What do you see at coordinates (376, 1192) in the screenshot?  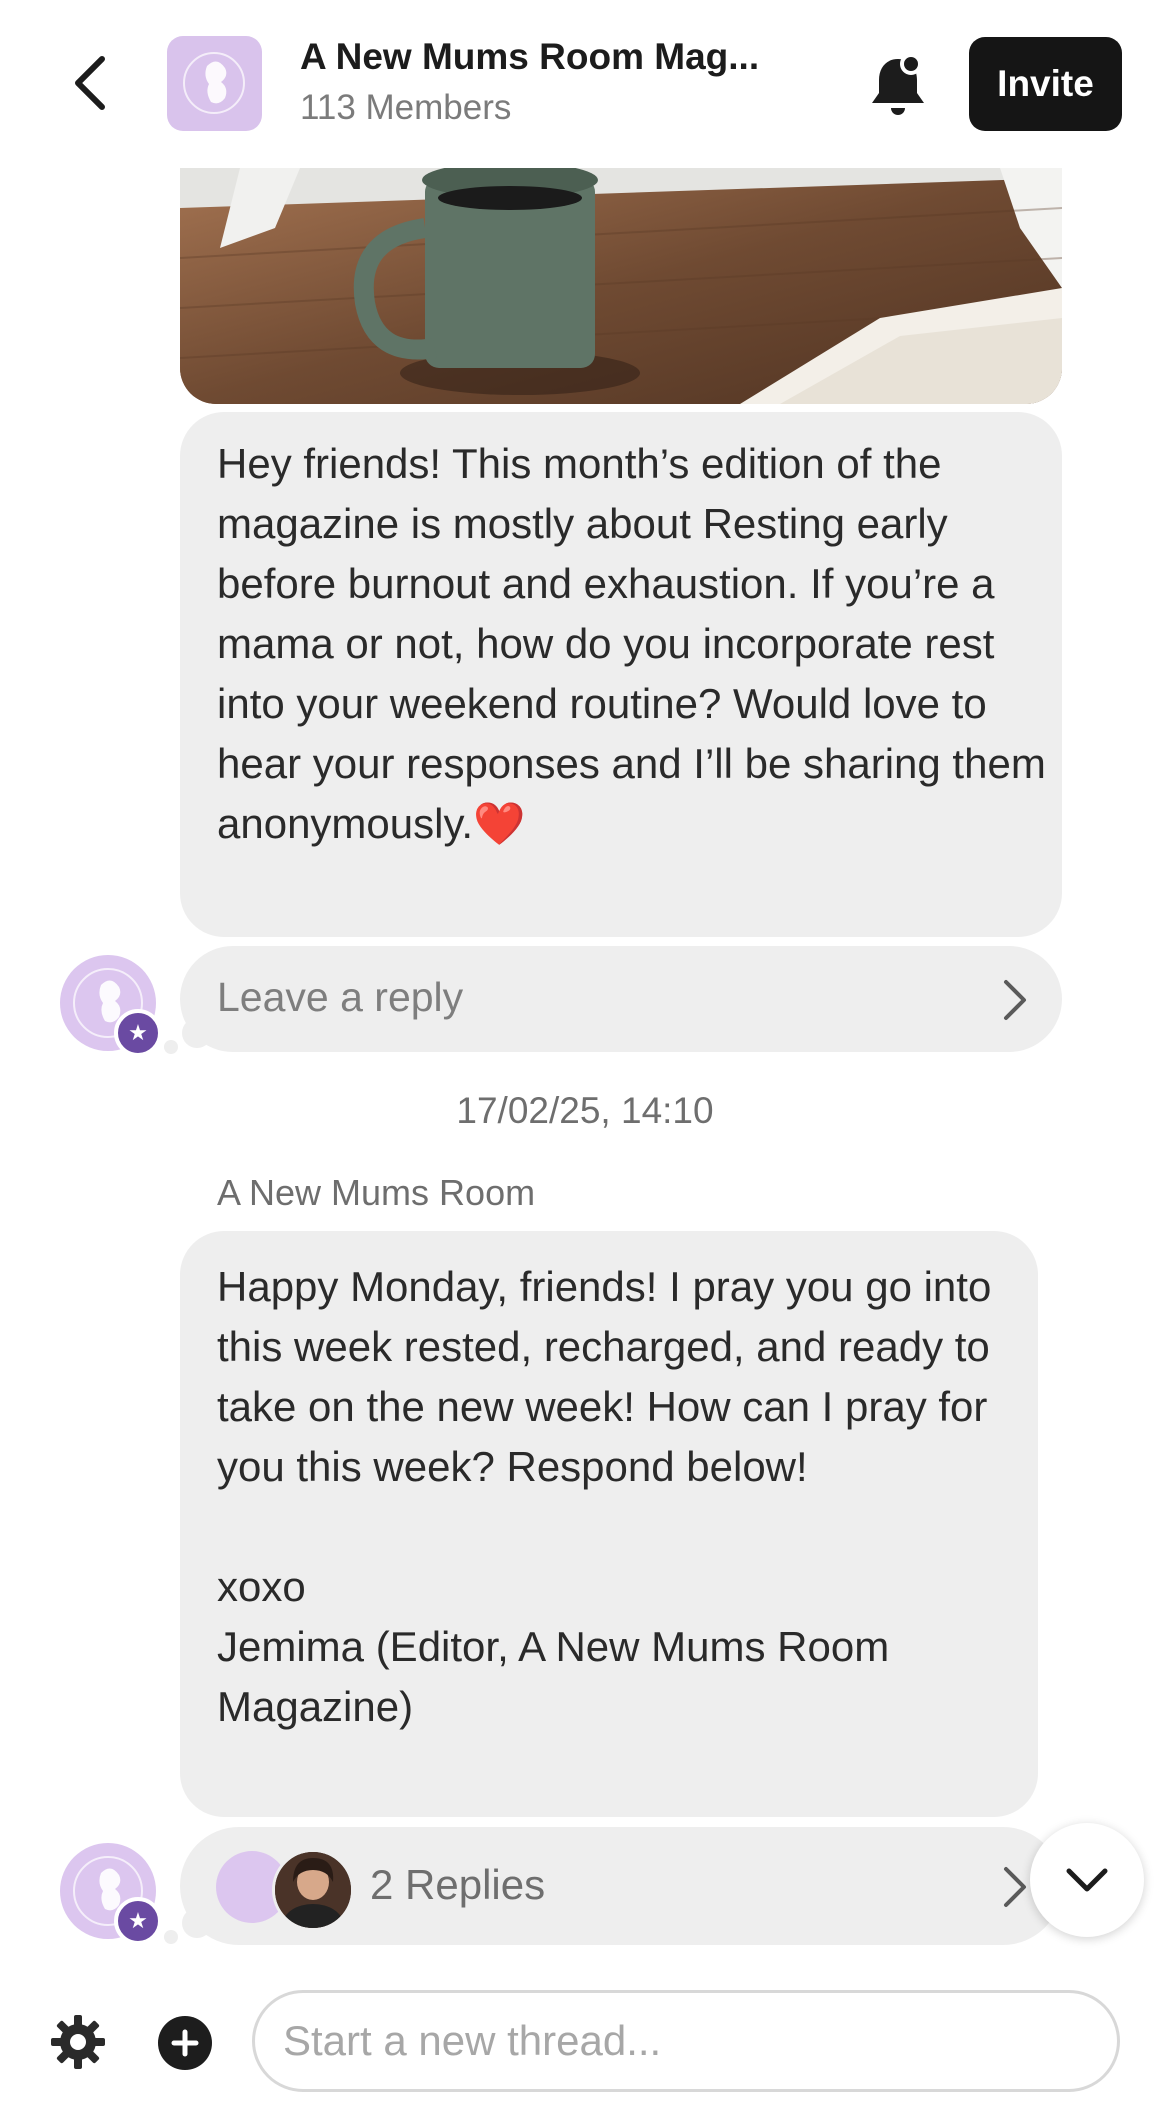 I see `sender-name: A New Mums Room` at bounding box center [376, 1192].